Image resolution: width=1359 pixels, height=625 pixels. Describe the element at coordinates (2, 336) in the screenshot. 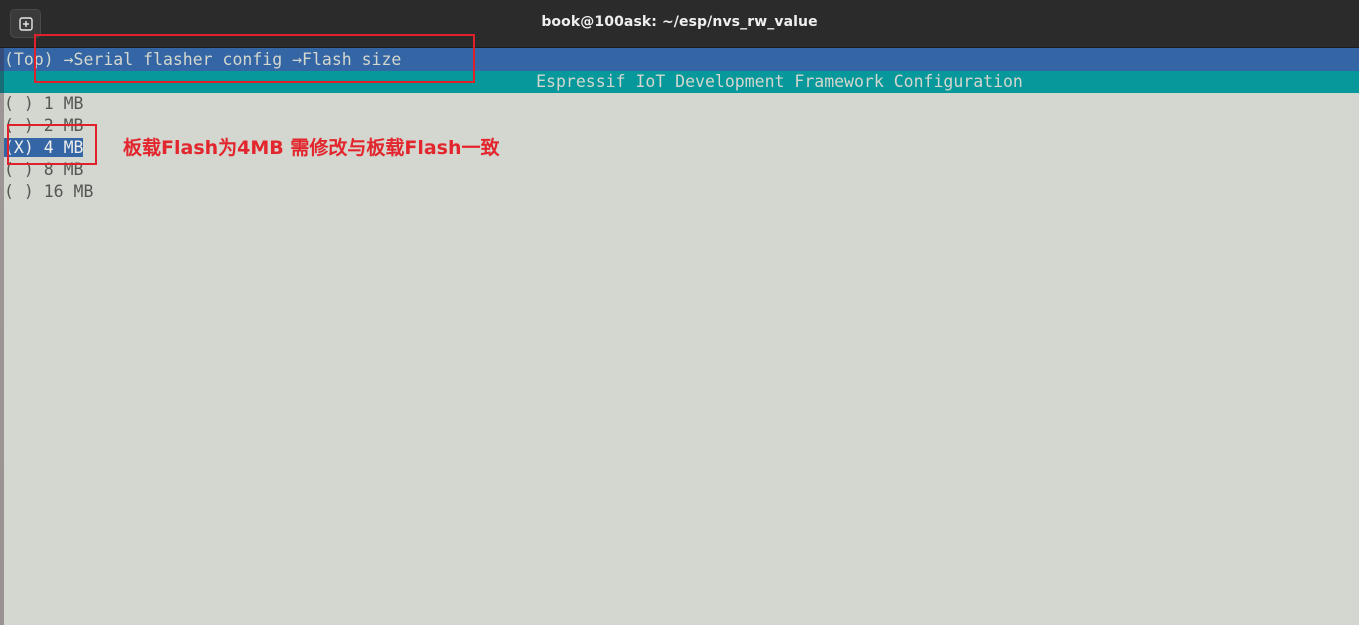

I see `left-edge-shadow` at that location.